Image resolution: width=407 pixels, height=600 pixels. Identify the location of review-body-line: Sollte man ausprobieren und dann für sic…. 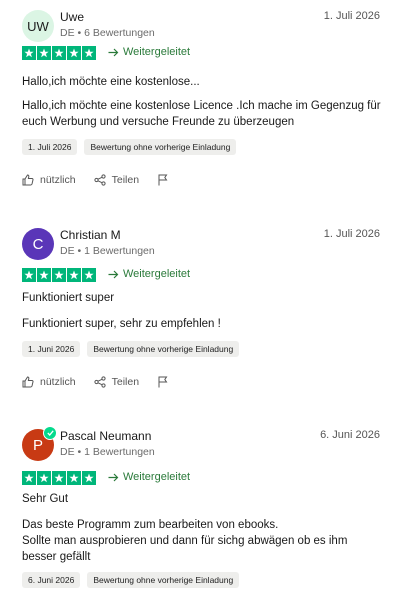
(185, 541).